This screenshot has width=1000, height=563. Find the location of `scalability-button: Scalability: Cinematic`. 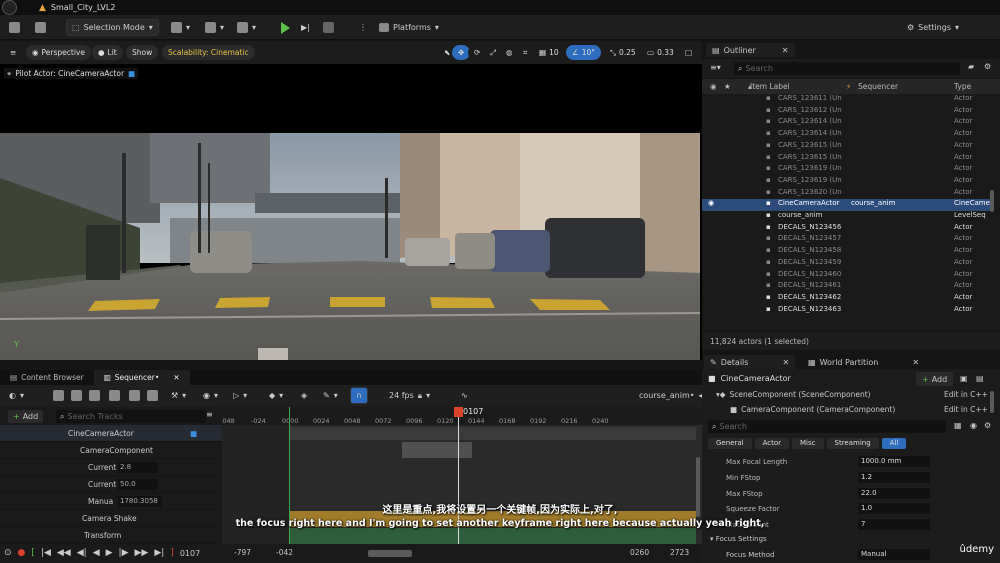

scalability-button: Scalability: Cinematic is located at coordinates (208, 52).